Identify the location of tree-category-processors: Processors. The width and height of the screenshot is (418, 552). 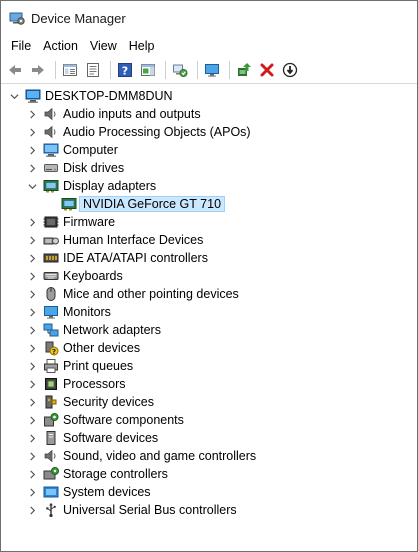
(209, 384).